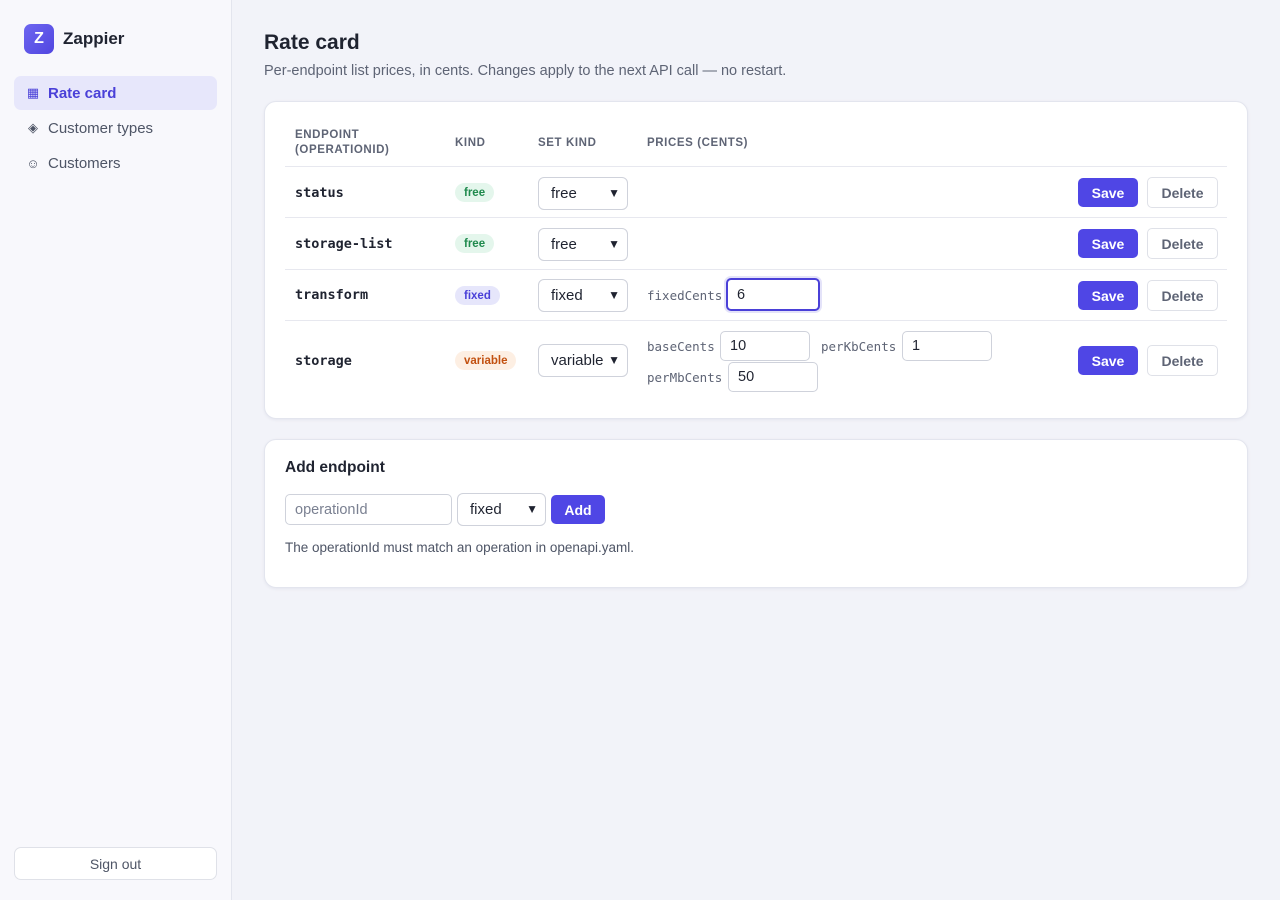 The height and width of the screenshot is (900, 1280). What do you see at coordinates (947, 346) in the screenshot?
I see `per-kb-cents-input: 1` at bounding box center [947, 346].